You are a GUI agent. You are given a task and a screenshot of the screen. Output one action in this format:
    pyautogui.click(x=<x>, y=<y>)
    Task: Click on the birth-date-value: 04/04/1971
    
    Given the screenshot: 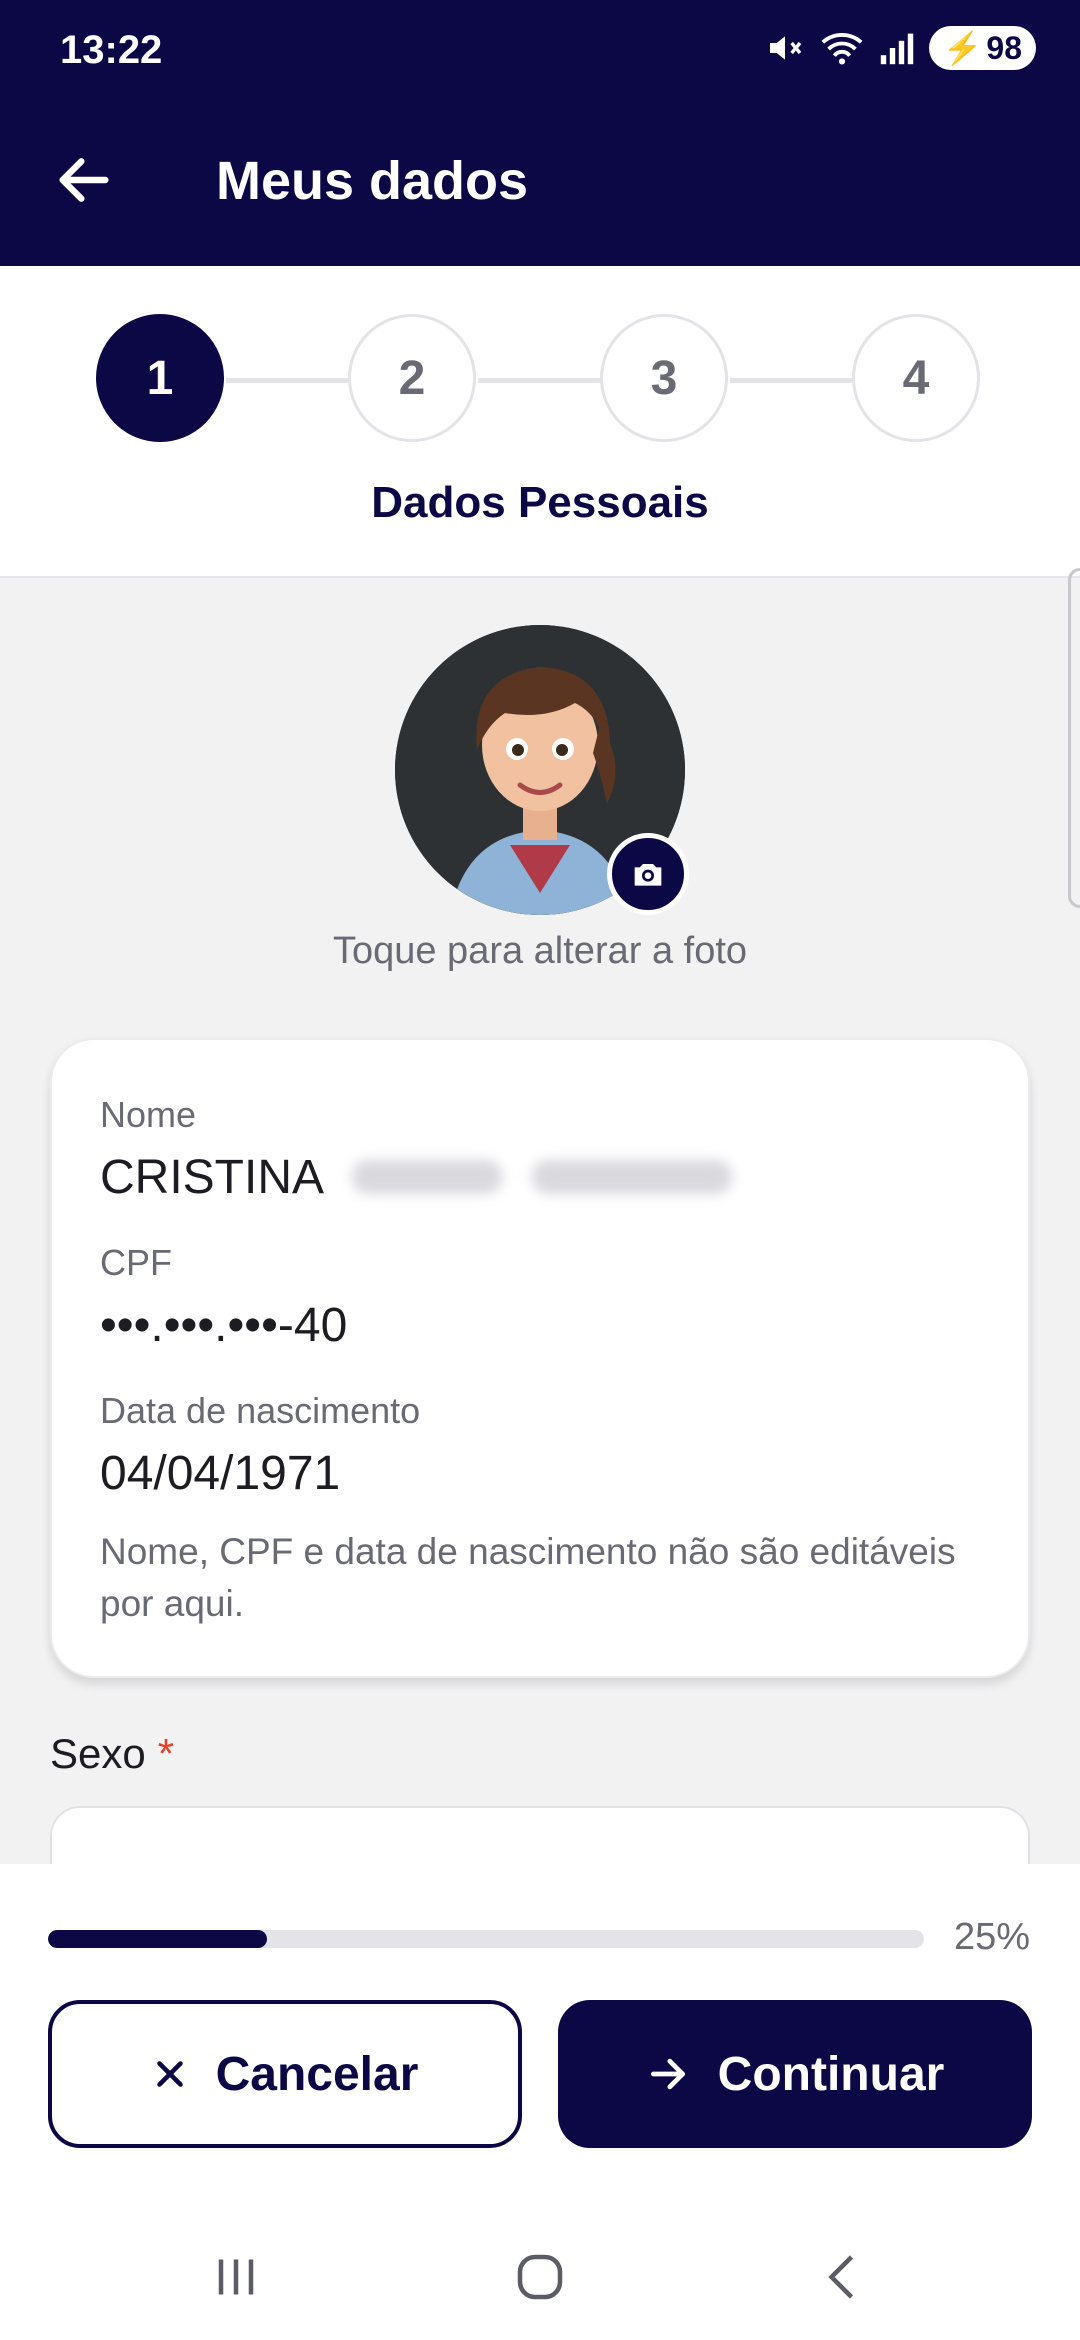 What is the action you would take?
    pyautogui.click(x=220, y=1473)
    